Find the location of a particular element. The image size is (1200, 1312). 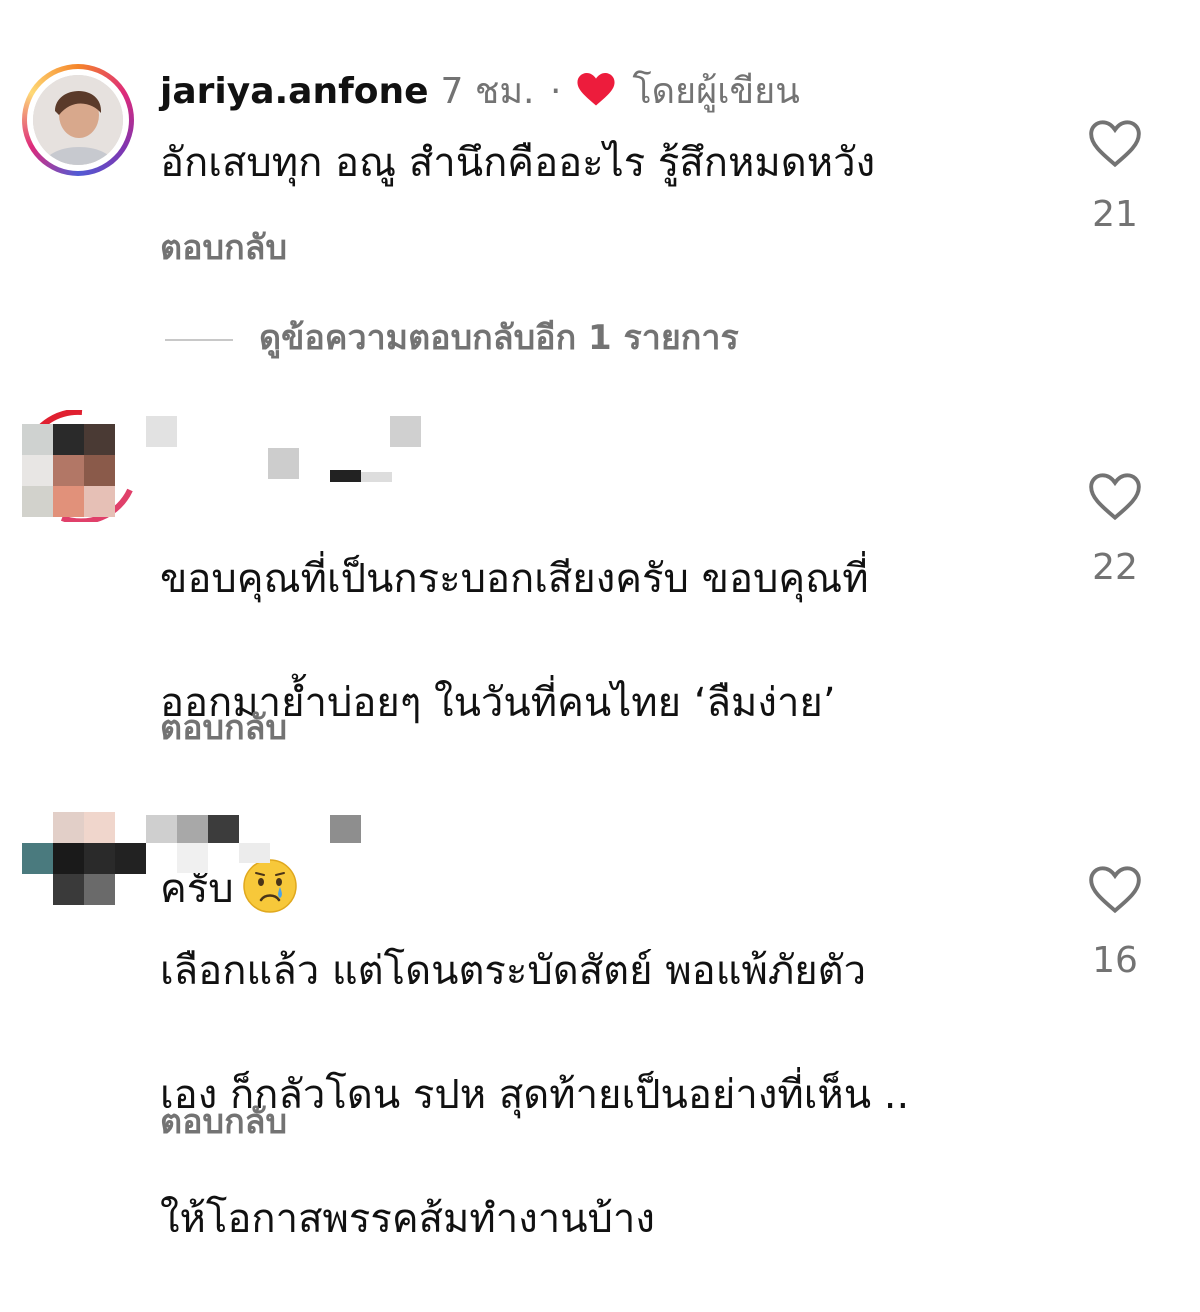

heart-outline-icon is located at coordinates (1115, 892).